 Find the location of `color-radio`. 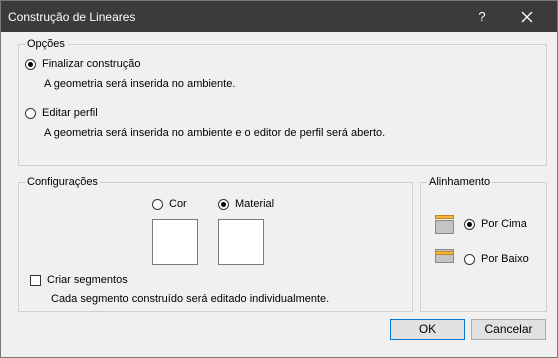

color-radio is located at coordinates (157, 204).